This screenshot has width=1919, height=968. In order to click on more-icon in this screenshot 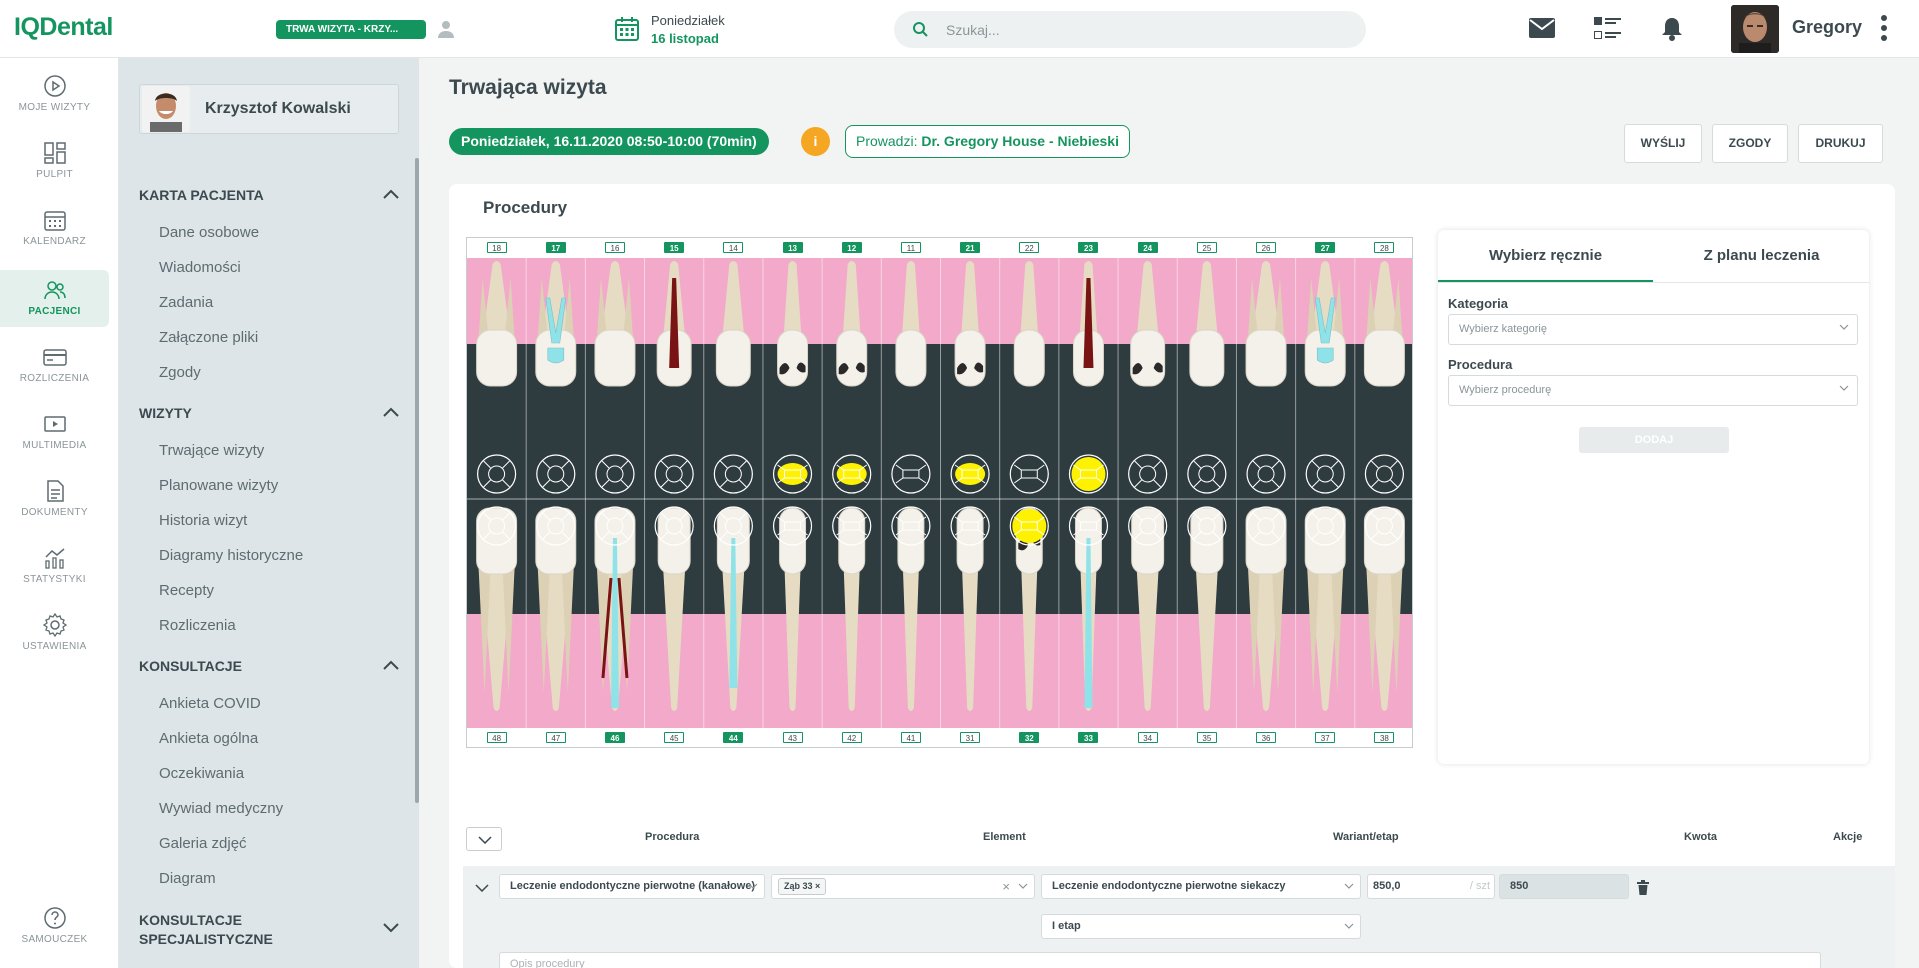, I will do `click(1884, 28)`.